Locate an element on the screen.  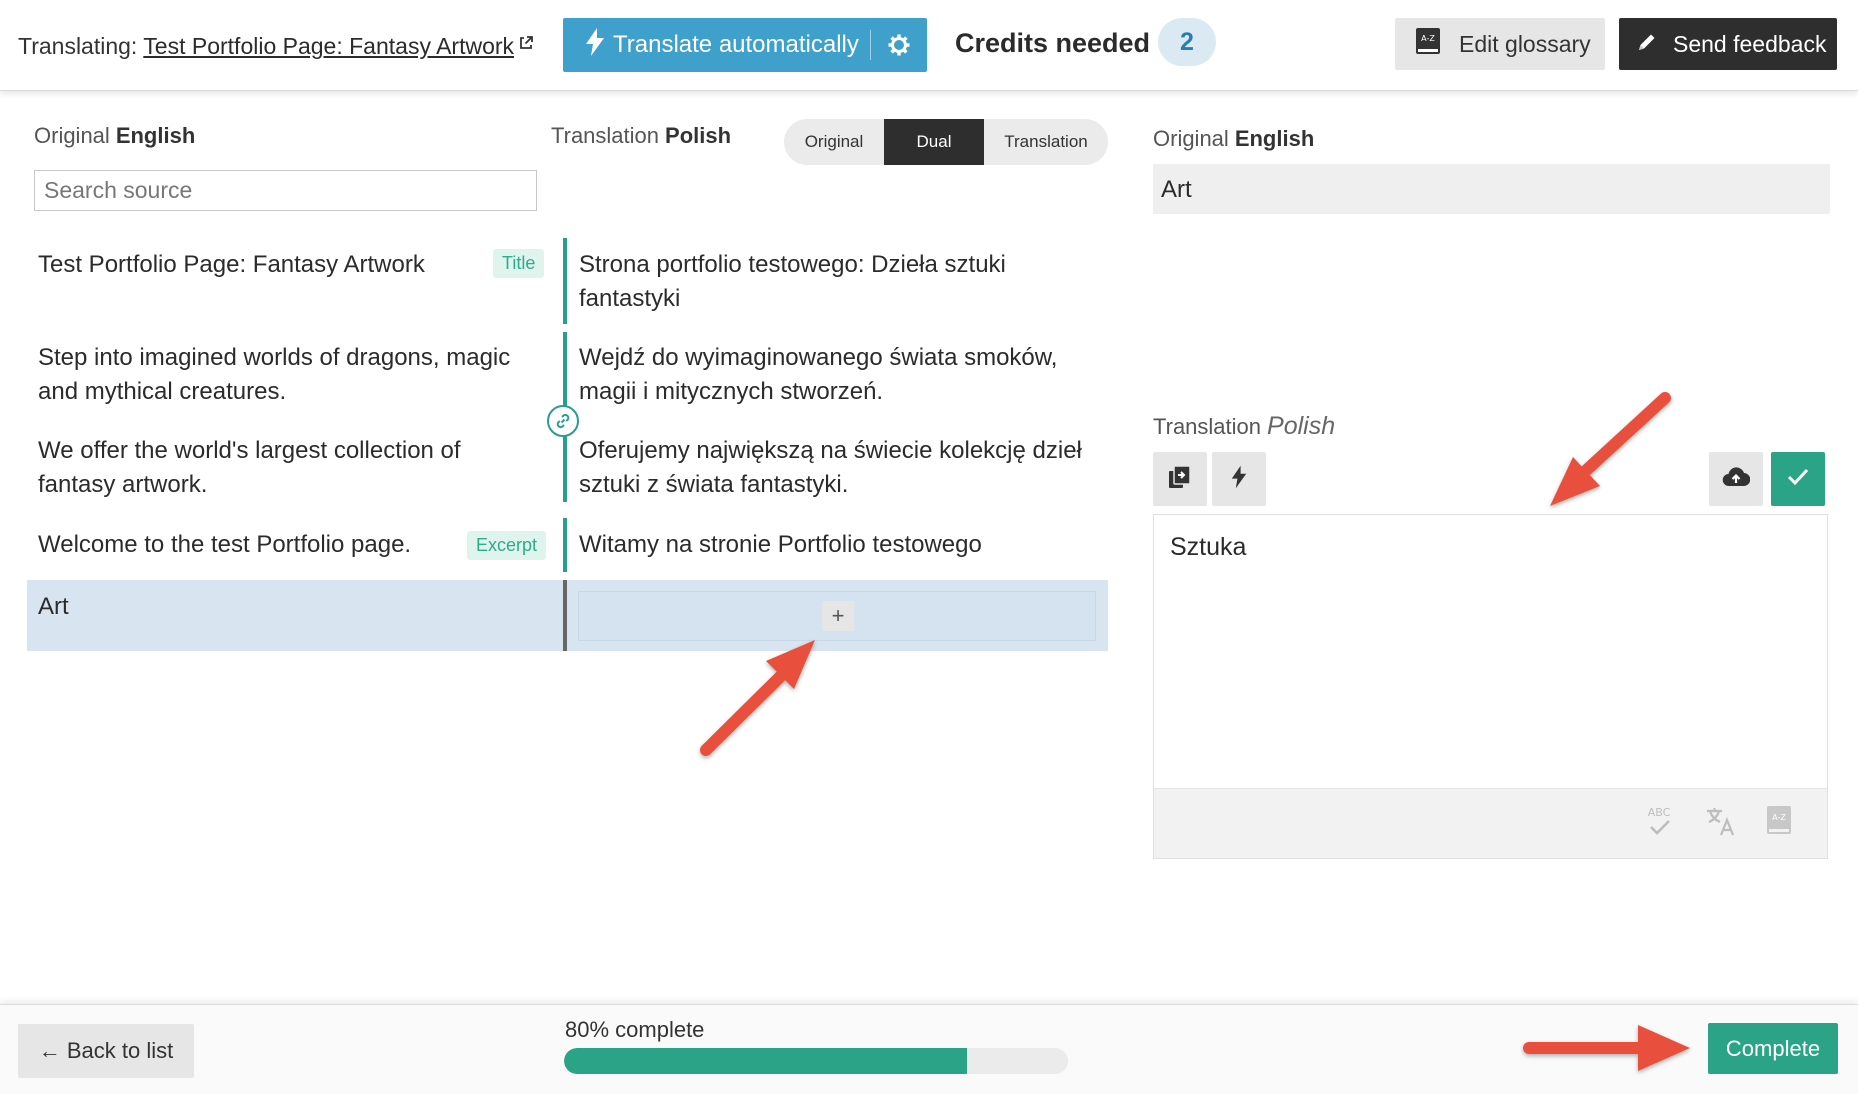
back-to-list-button: ← Back to list is located at coordinates (106, 1051).